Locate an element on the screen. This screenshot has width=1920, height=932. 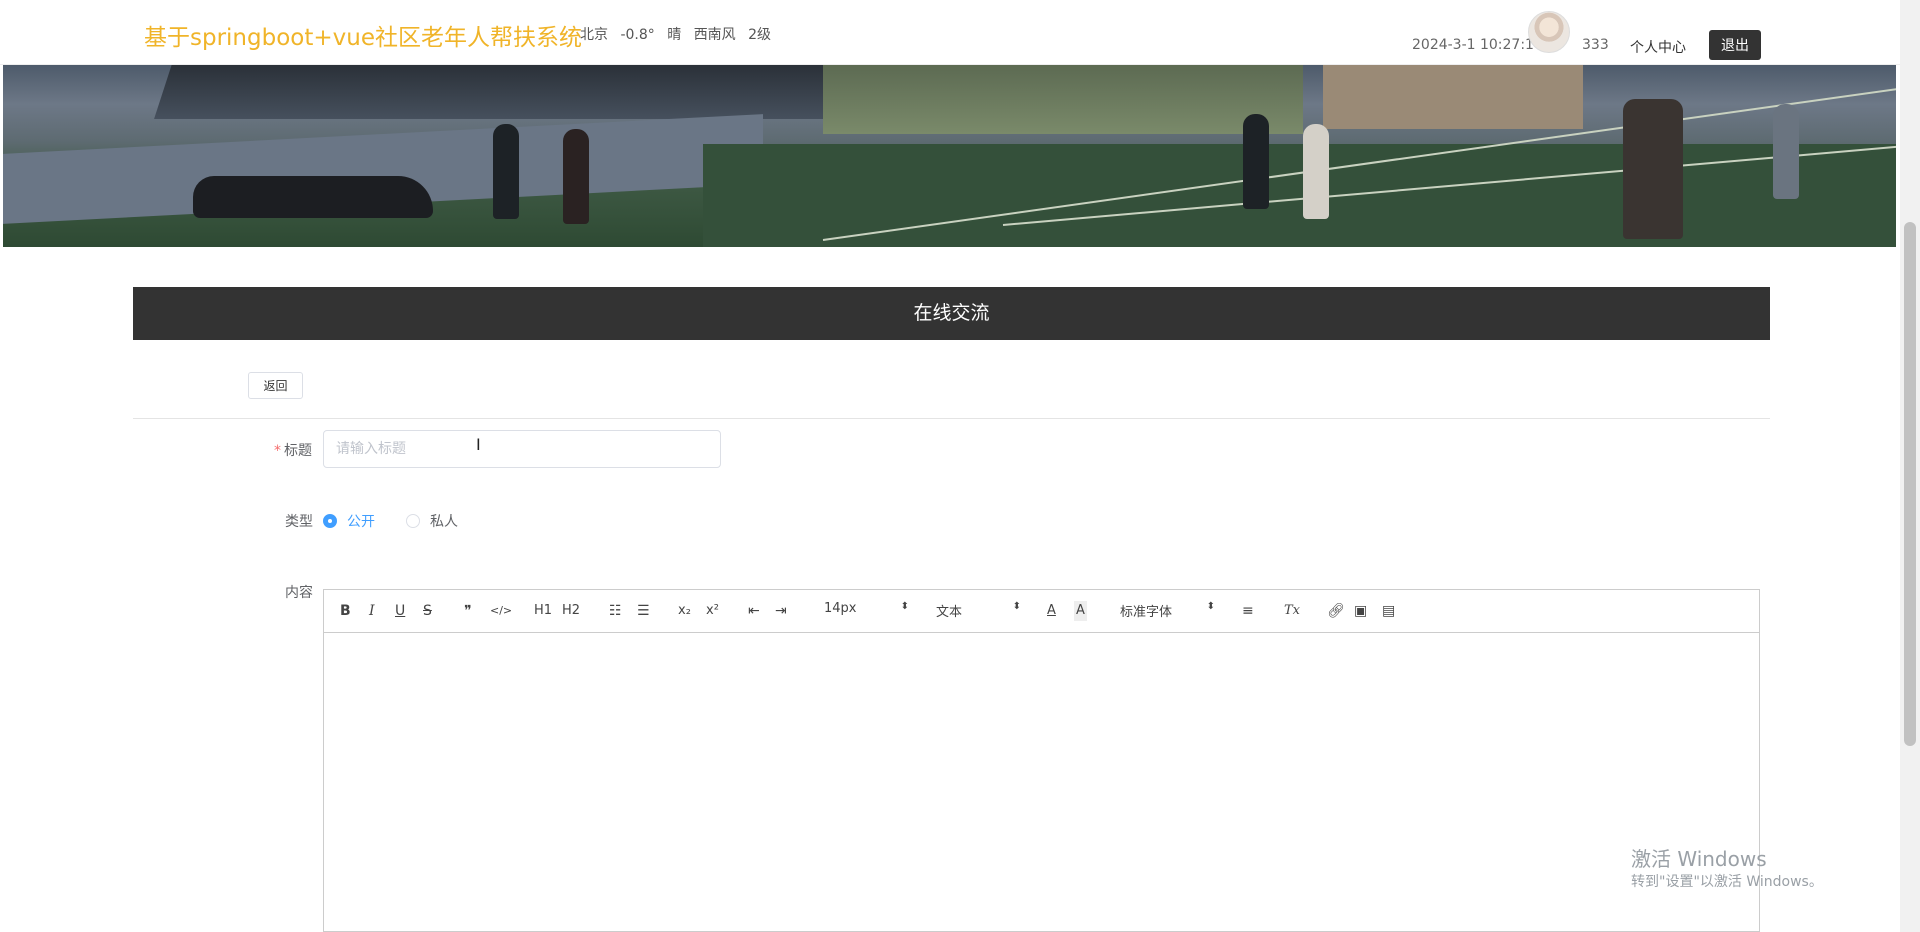
scrollbar-thumb is located at coordinates (1910, 484).